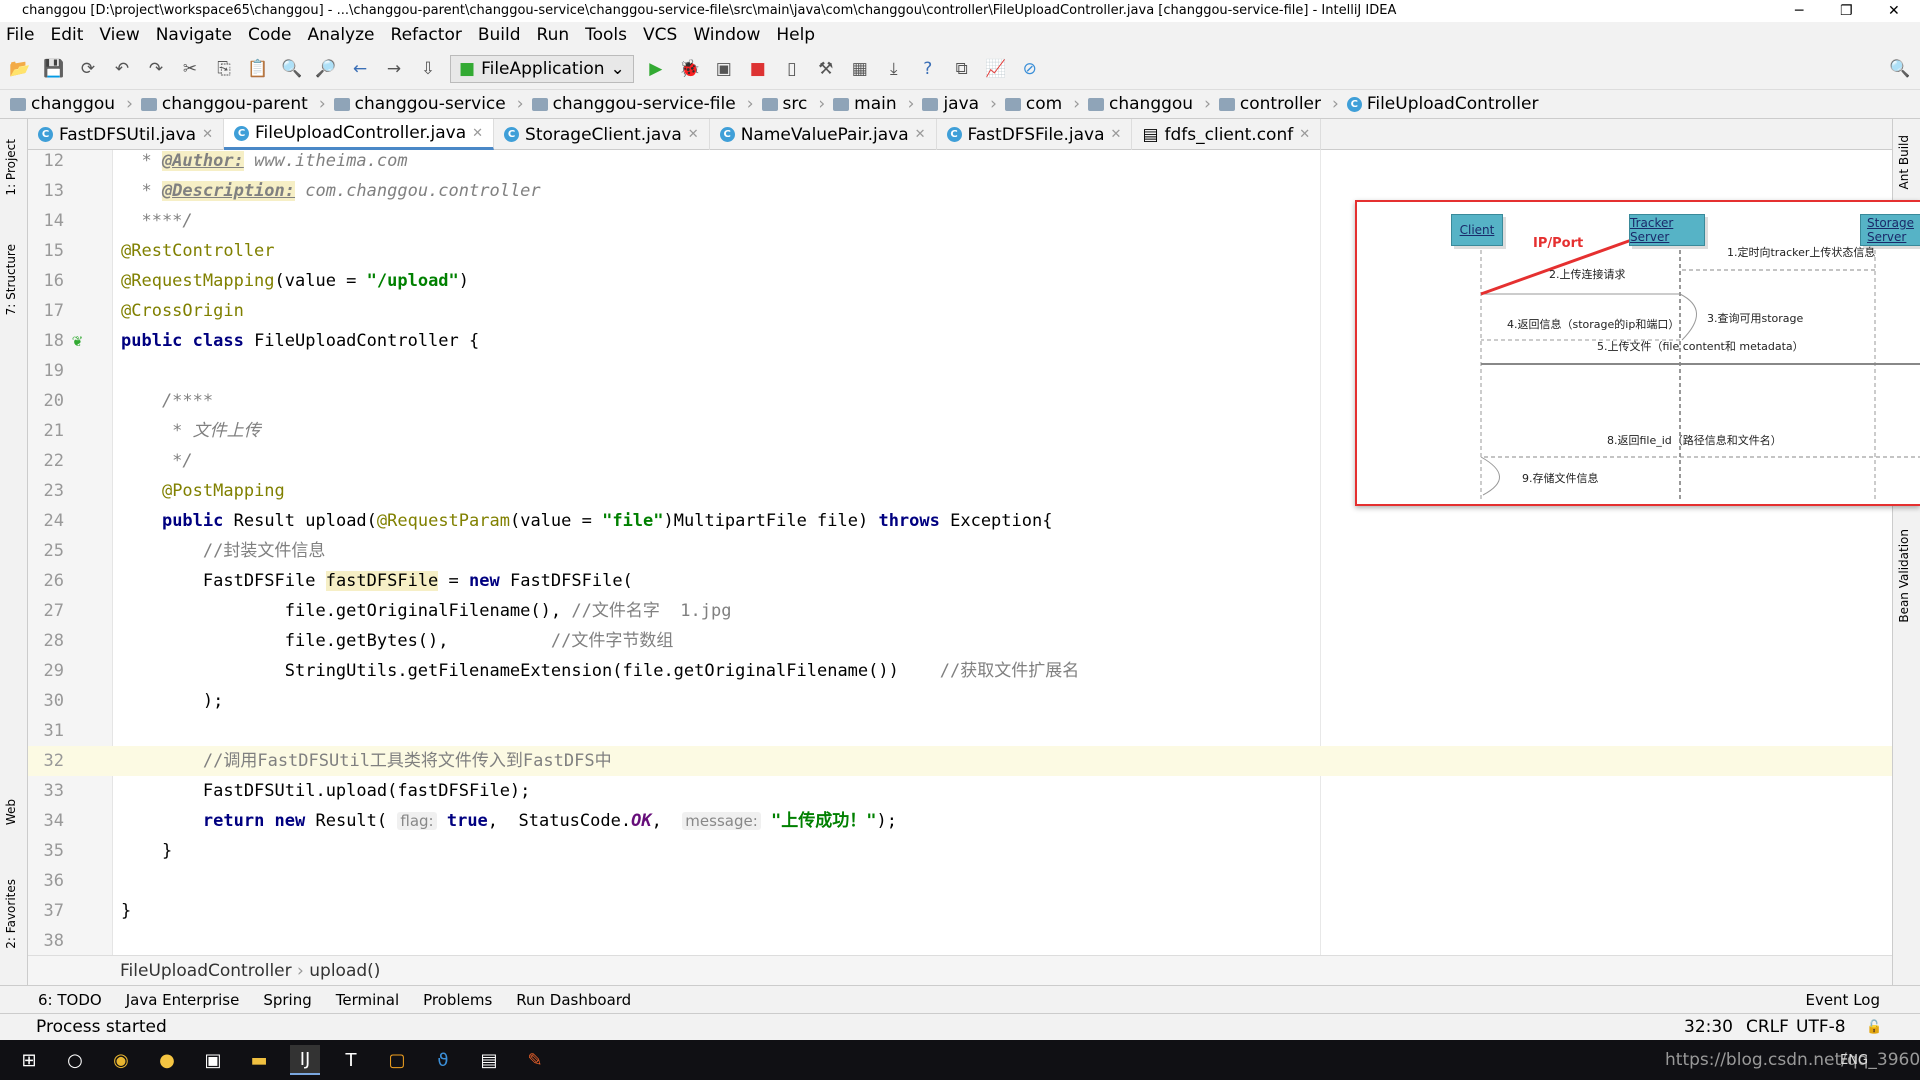 The height and width of the screenshot is (1080, 1920). What do you see at coordinates (553, 35) in the screenshot?
I see `menu-run: Run` at bounding box center [553, 35].